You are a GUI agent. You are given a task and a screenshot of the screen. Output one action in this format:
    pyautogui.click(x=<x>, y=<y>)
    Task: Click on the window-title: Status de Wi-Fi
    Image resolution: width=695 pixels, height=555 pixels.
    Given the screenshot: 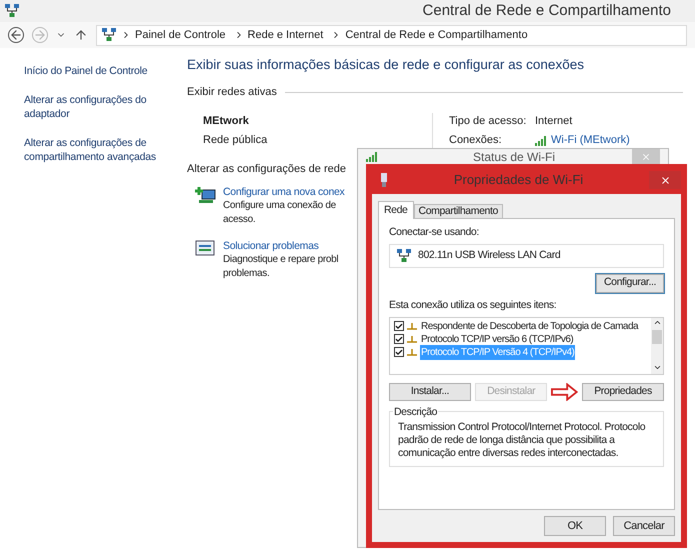 What is the action you would take?
    pyautogui.click(x=514, y=157)
    